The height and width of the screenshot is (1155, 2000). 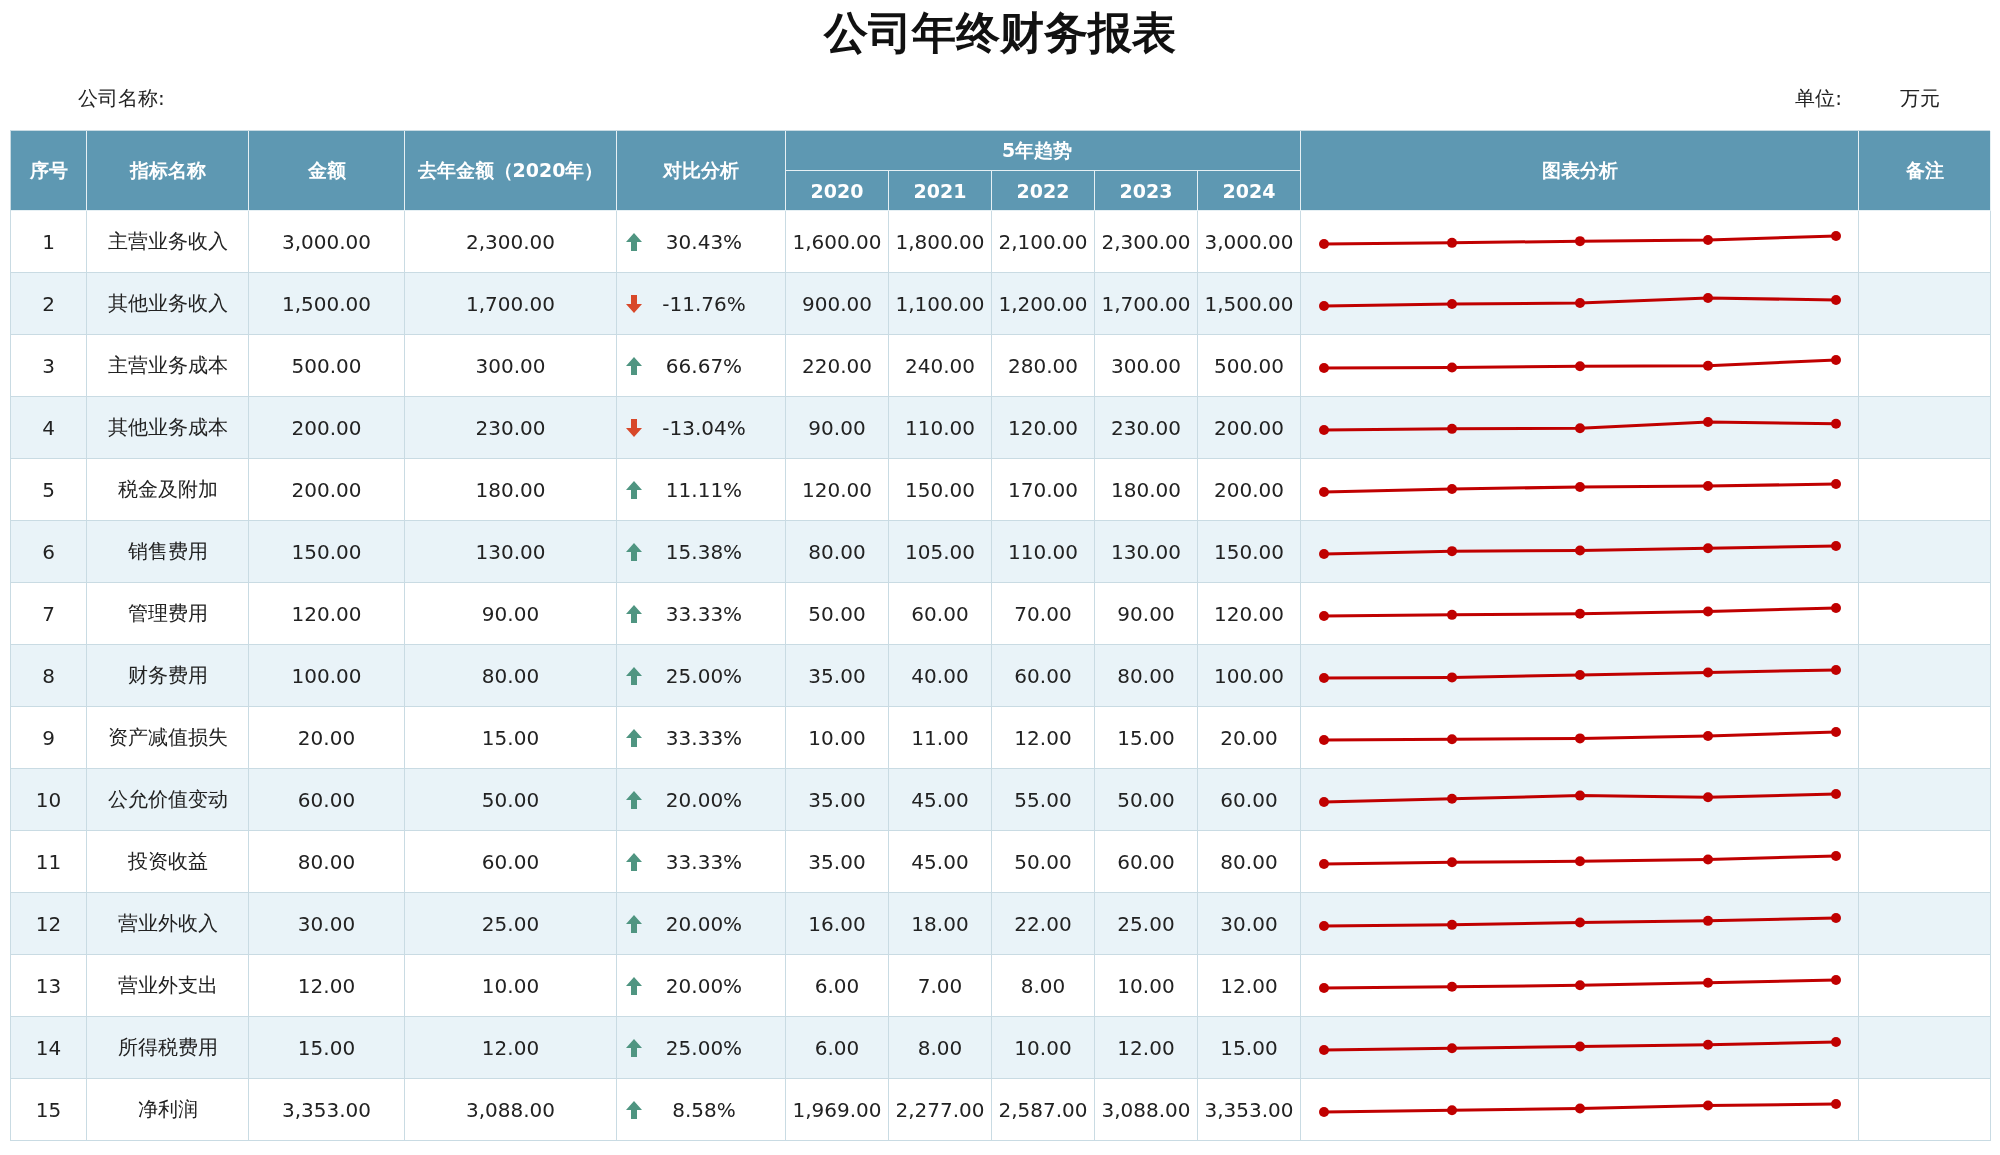 What do you see at coordinates (168, 242) in the screenshot?
I see `table-cell: 主营业务收入` at bounding box center [168, 242].